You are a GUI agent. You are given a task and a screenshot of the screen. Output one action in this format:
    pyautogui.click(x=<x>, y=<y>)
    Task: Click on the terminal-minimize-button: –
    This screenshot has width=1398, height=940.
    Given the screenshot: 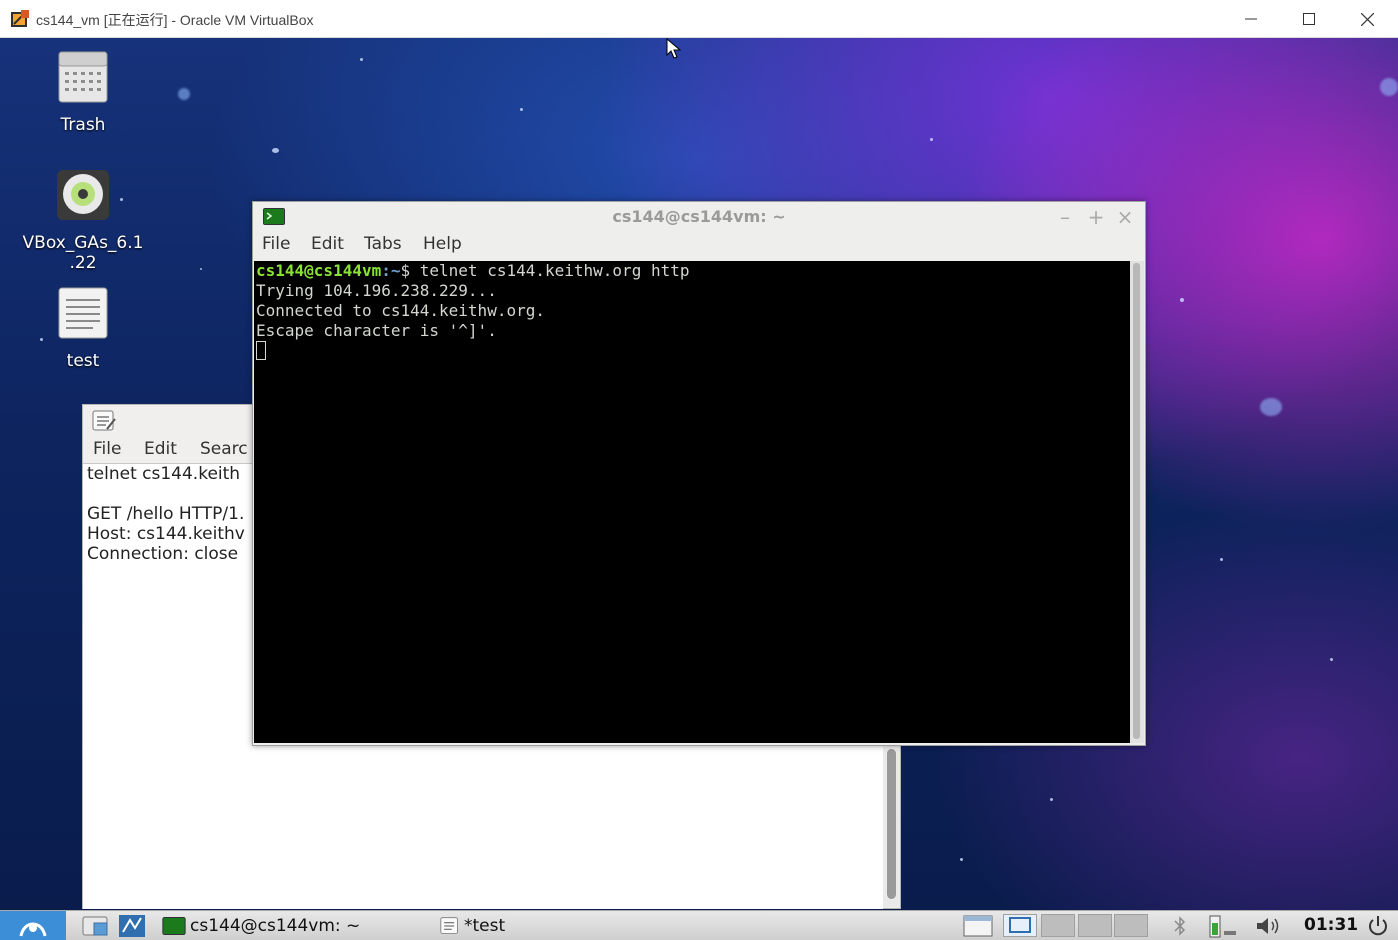 What is the action you would take?
    pyautogui.click(x=1065, y=217)
    